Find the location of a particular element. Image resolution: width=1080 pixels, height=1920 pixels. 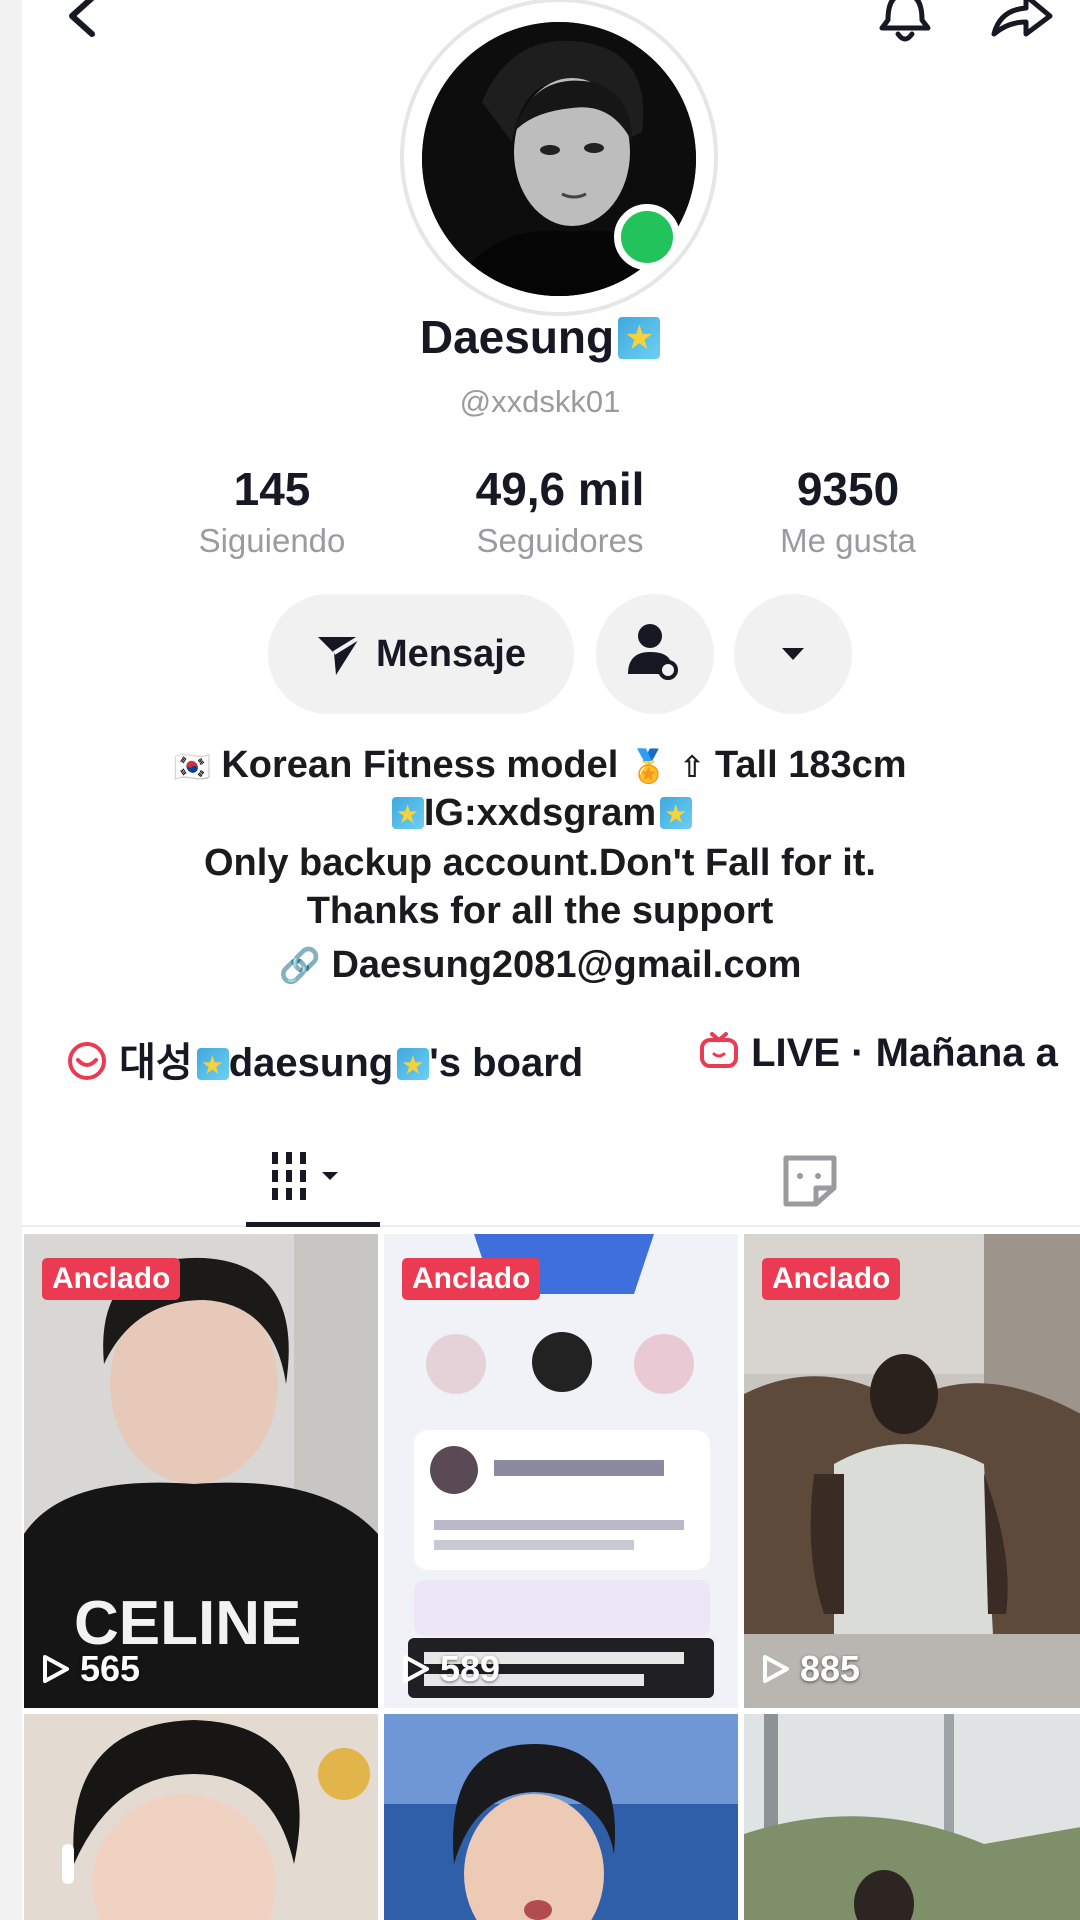

video-thumbnail: Anclado 885 is located at coordinates (912, 1471).